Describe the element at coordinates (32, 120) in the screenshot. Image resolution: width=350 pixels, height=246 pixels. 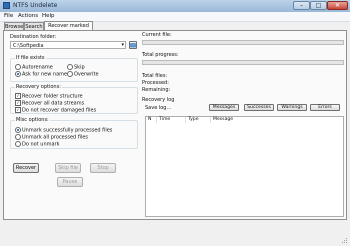
I see `misc-options-title: Misc options:` at that location.